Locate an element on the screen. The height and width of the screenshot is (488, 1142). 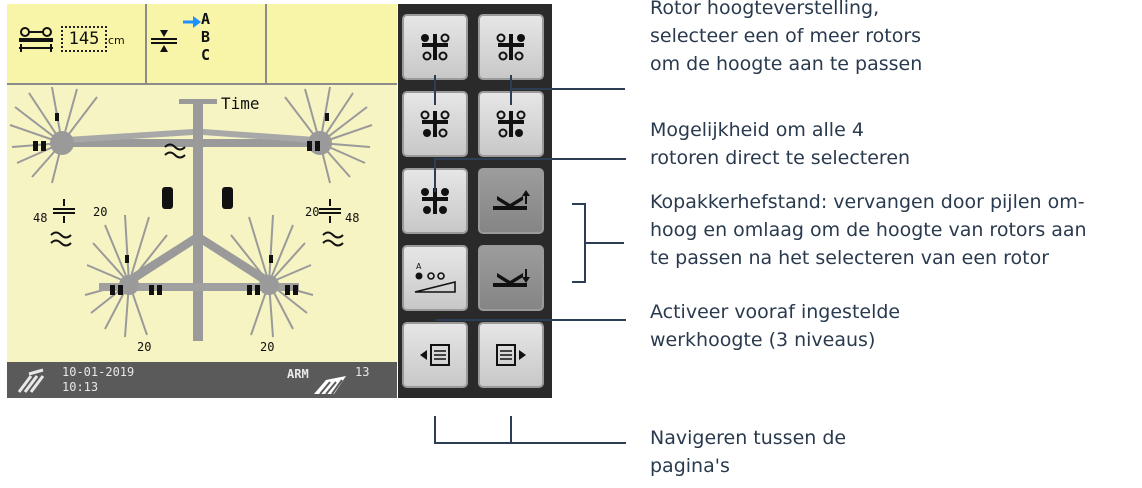
status-count: 13 is located at coordinates (362, 372).